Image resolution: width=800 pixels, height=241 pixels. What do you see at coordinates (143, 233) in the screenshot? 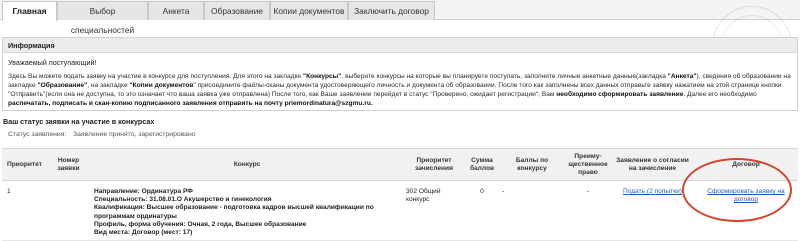
I see `competition-place-type: Вид места: Договор (мест: 17)` at bounding box center [143, 233].